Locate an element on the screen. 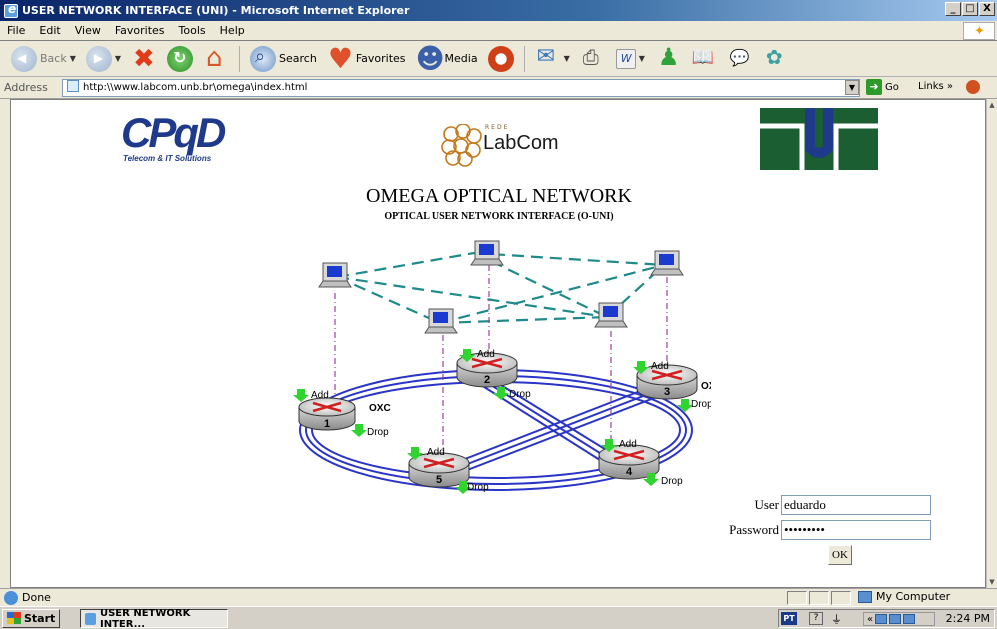 This screenshot has height=629, width=997. print-button is located at coordinates (593, 59).